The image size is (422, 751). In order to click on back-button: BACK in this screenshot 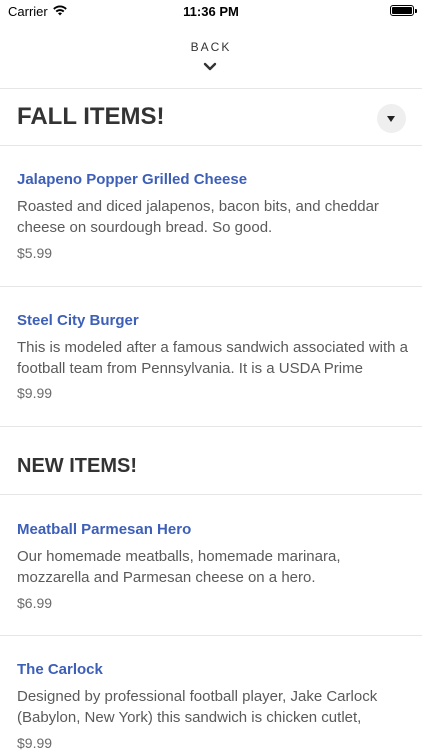, I will do `click(211, 47)`.